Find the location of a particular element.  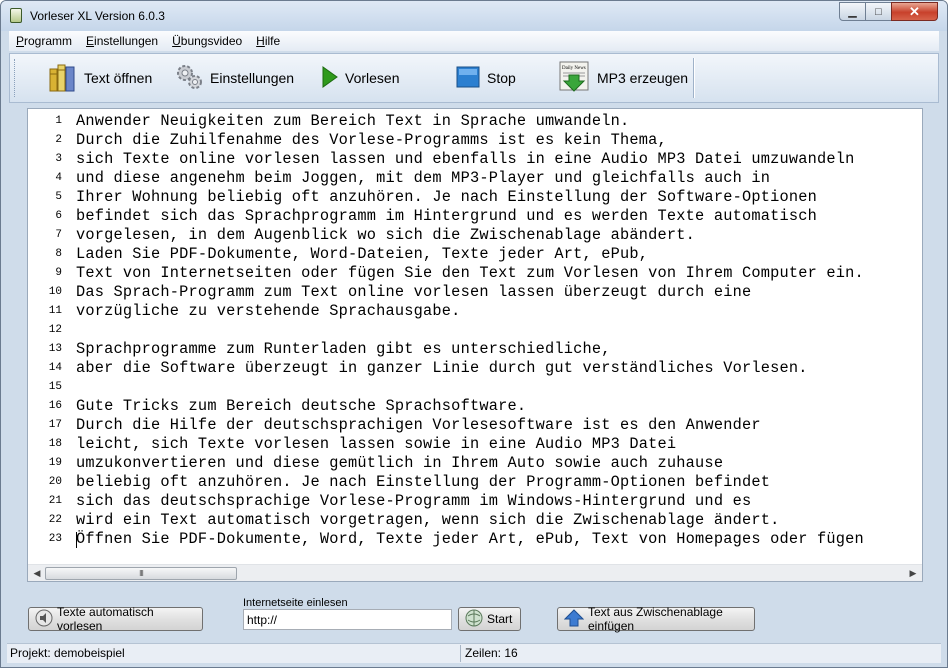

line-number: 20 is located at coordinates (55, 482).